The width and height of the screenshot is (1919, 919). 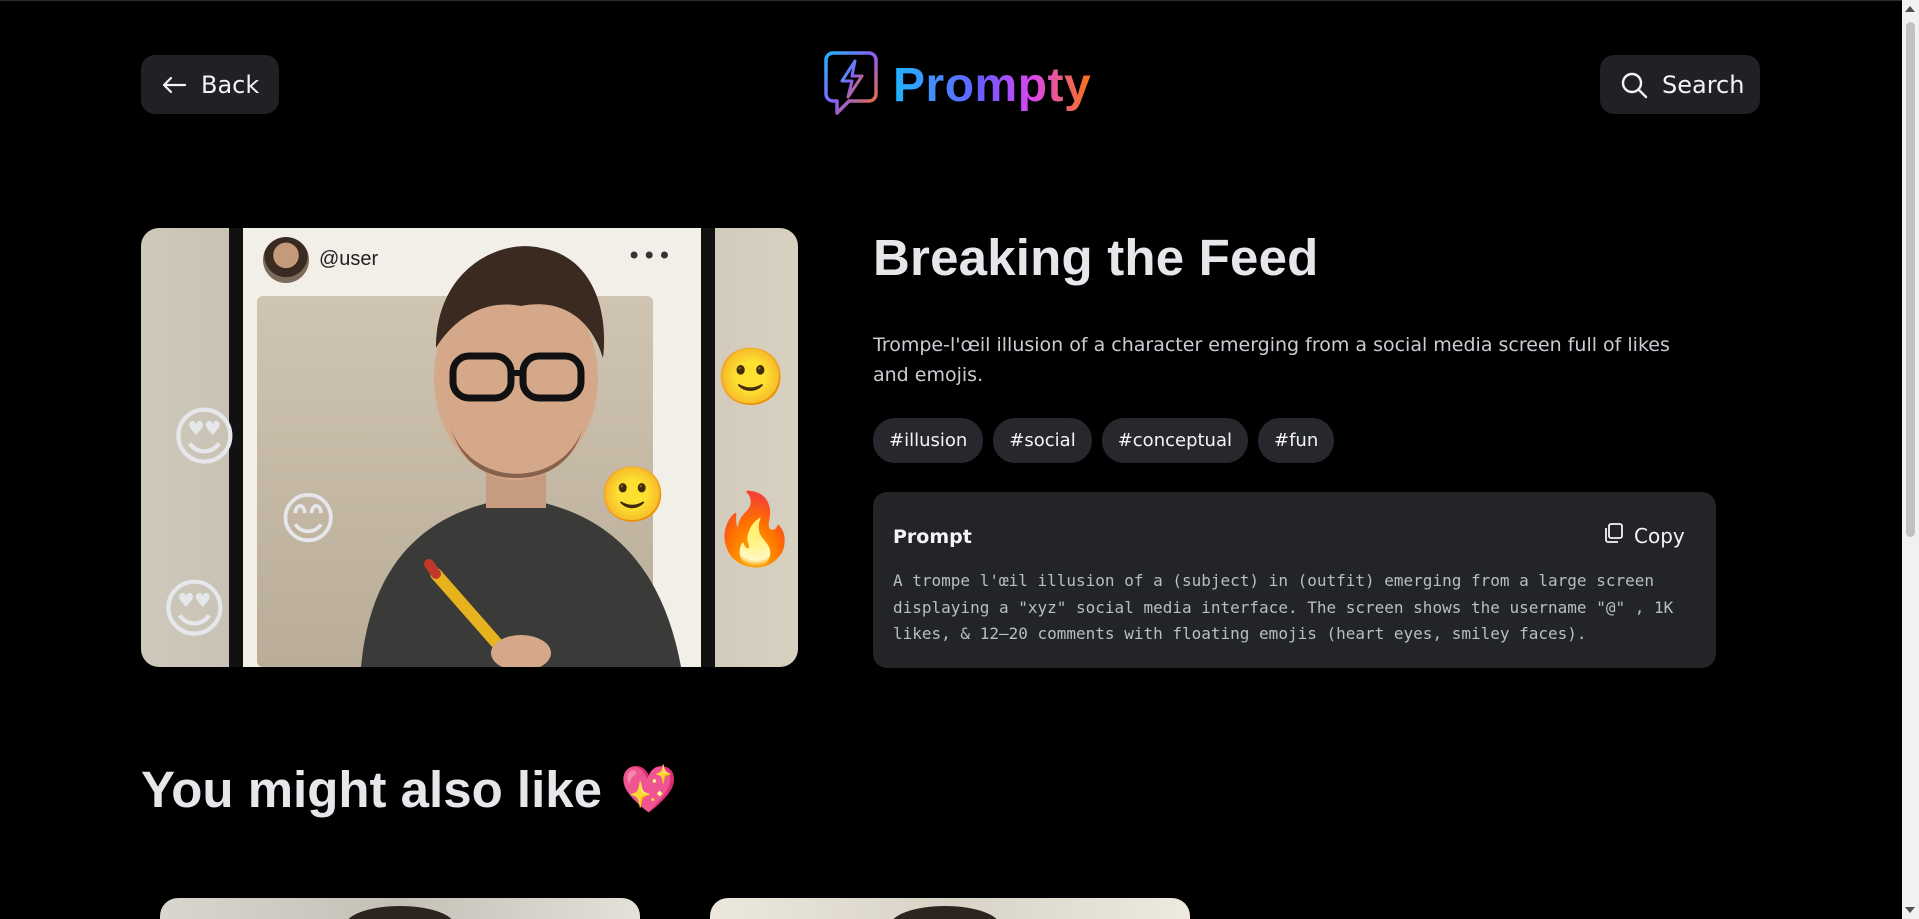 What do you see at coordinates (754, 529) in the screenshot?
I see `fire-emoji-icon: 🔥` at bounding box center [754, 529].